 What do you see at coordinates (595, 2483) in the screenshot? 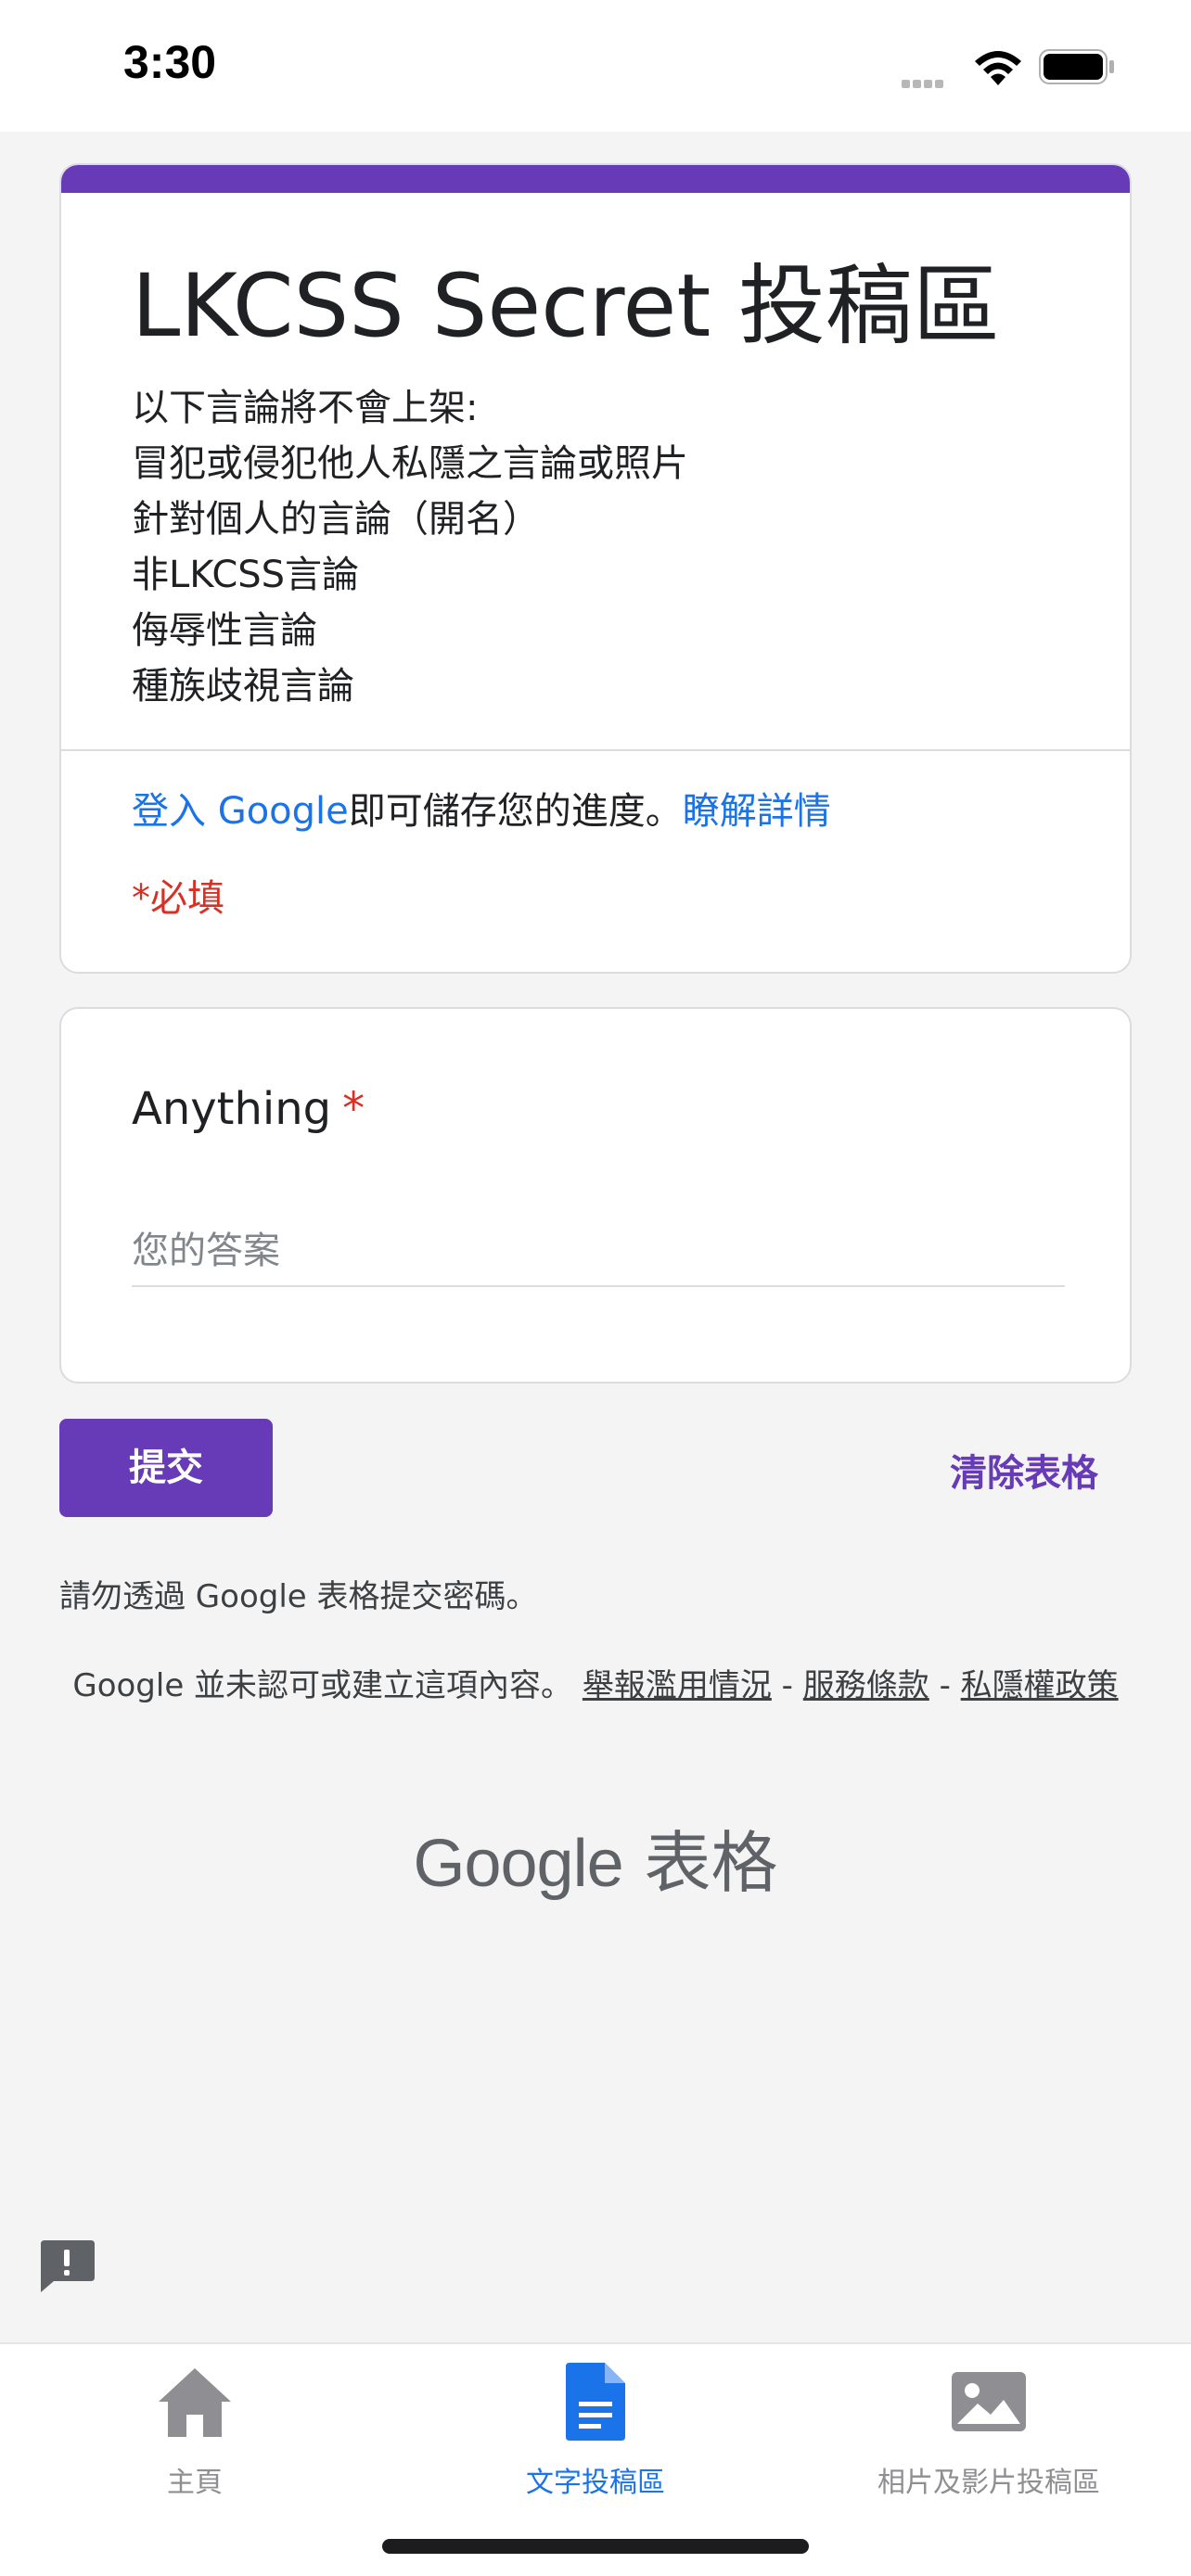
I see `tab-label: 文字投稿區` at bounding box center [595, 2483].